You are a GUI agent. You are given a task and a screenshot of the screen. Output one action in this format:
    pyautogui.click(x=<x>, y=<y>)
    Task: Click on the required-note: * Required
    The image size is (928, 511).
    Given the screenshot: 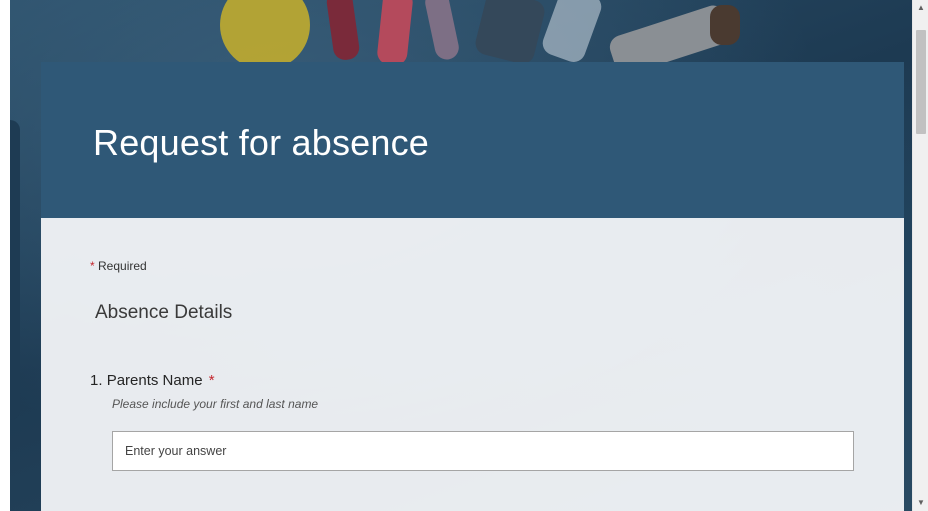 What is the action you would take?
    pyautogui.click(x=118, y=266)
    